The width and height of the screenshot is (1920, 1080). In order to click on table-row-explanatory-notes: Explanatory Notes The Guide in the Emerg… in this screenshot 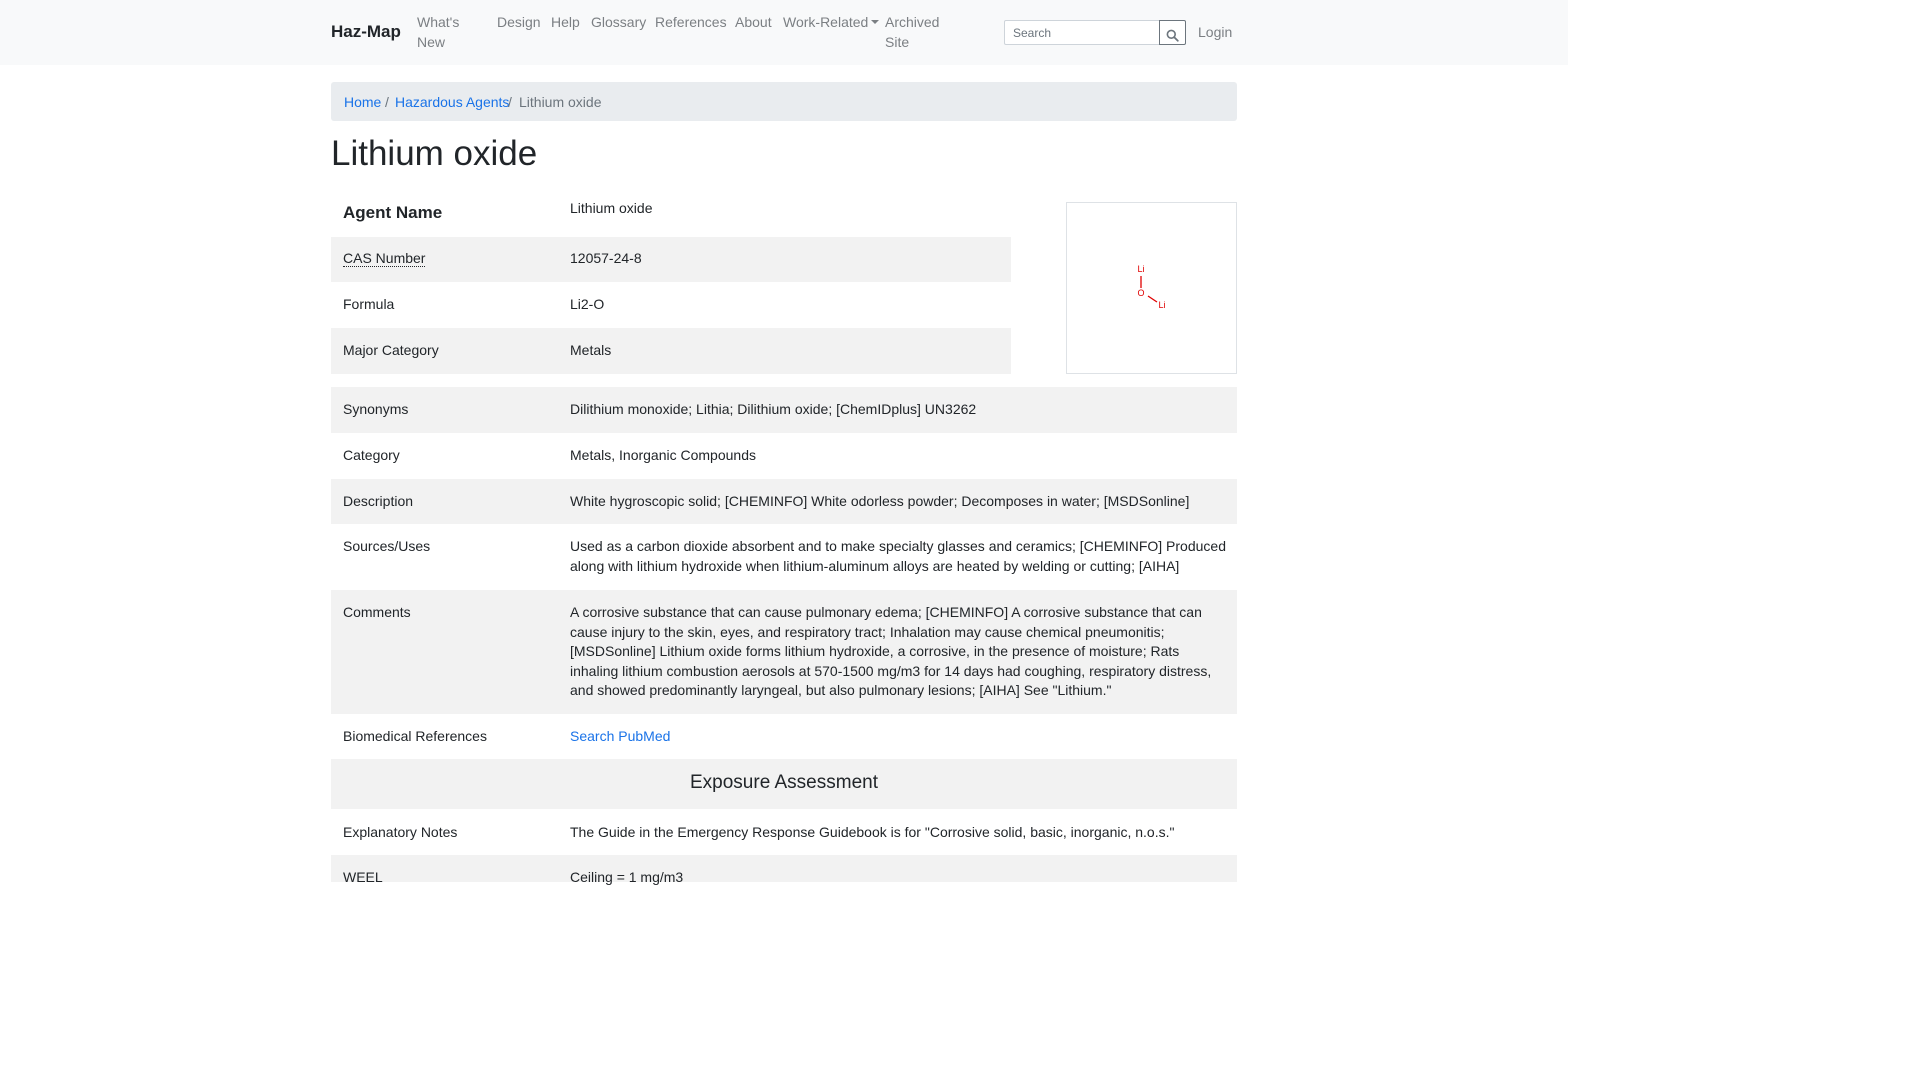, I will do `click(784, 832)`.